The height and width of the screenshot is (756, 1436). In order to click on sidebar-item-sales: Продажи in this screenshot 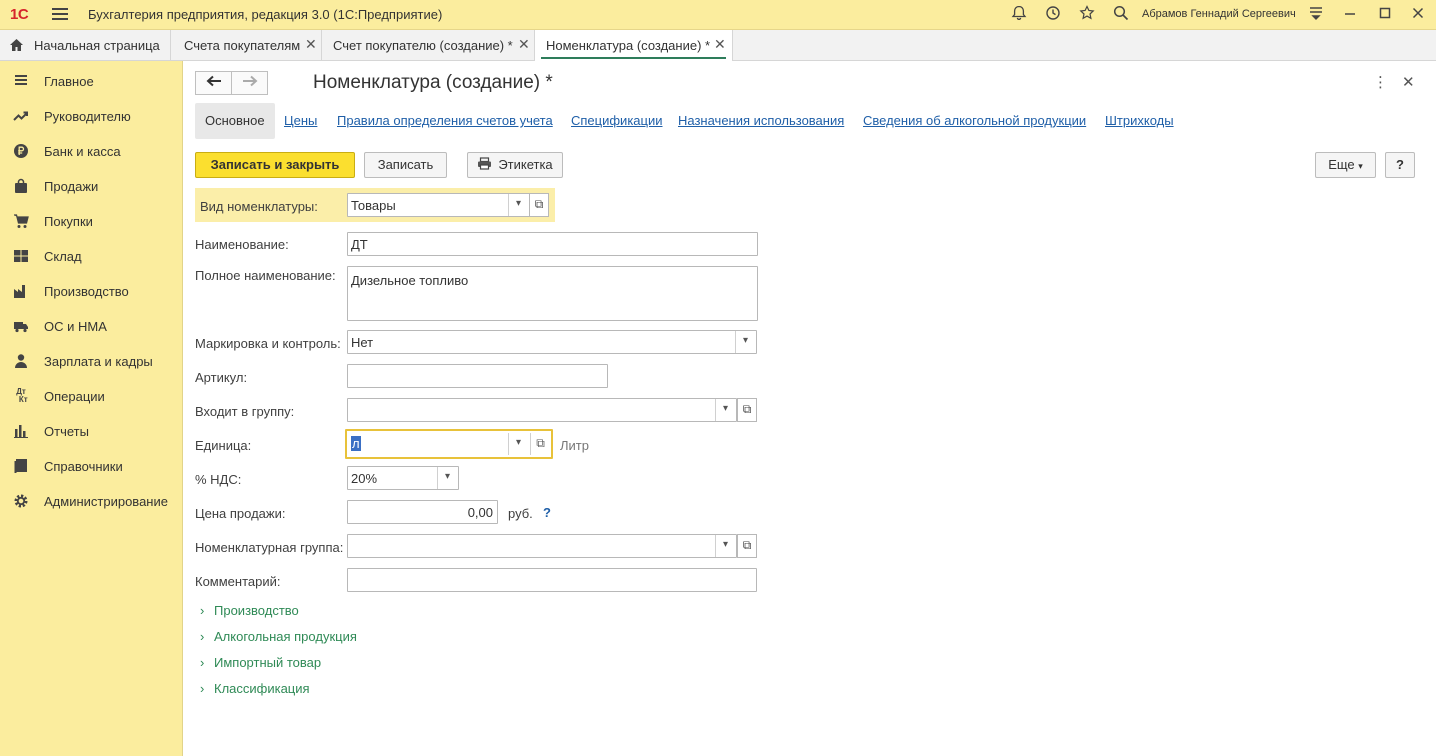, I will do `click(91, 185)`.